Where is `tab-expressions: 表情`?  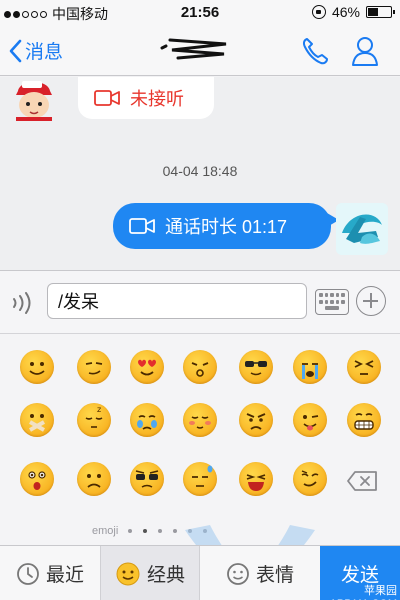
tab-expressions: 表情 is located at coordinates (260, 573).